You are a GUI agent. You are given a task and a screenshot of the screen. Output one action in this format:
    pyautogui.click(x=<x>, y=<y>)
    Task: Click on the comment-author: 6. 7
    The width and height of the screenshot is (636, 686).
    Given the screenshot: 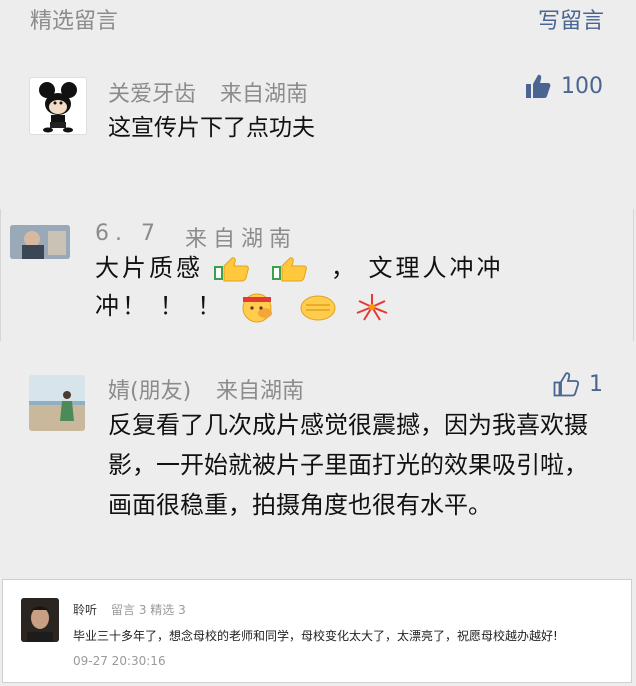 What is the action you would take?
    pyautogui.click(x=128, y=233)
    